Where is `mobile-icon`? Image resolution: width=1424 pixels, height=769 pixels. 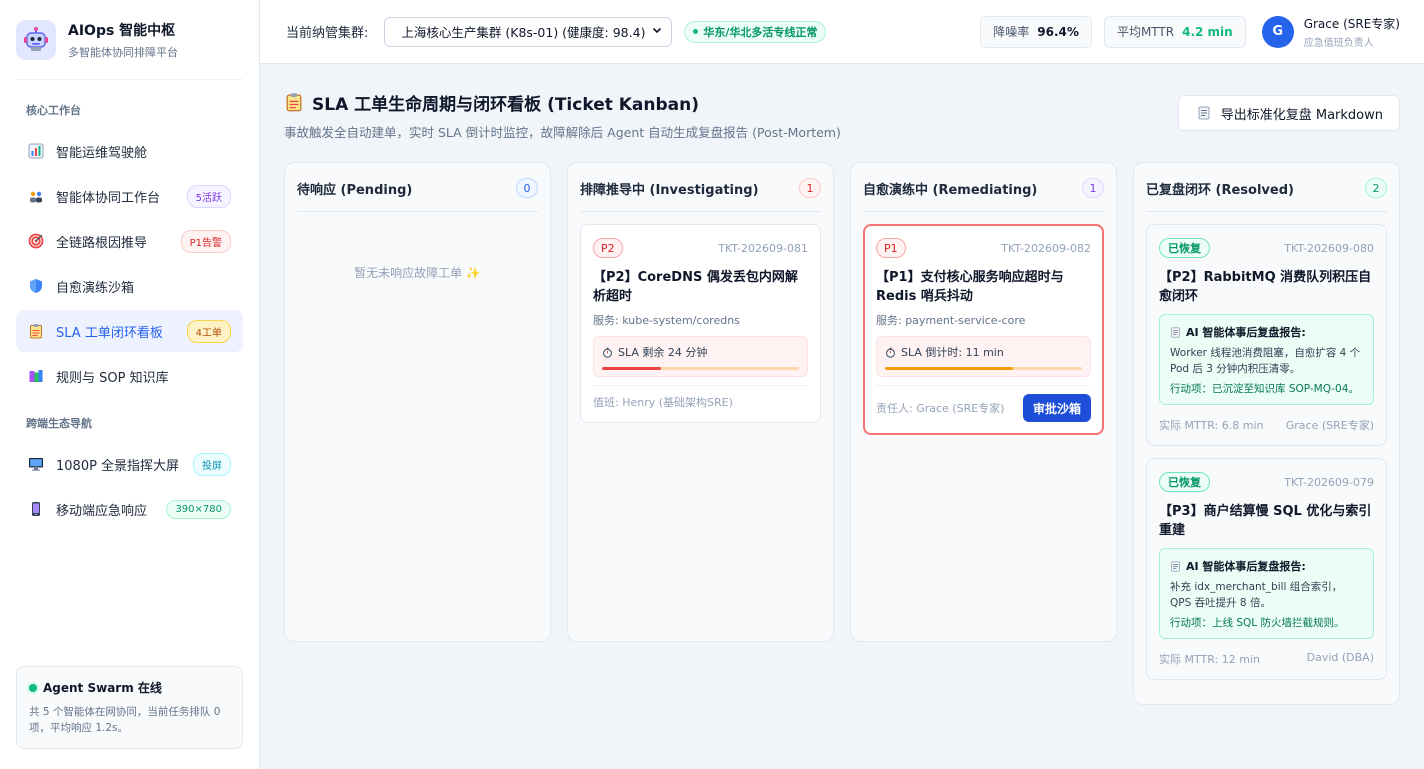
mobile-icon is located at coordinates (36, 509).